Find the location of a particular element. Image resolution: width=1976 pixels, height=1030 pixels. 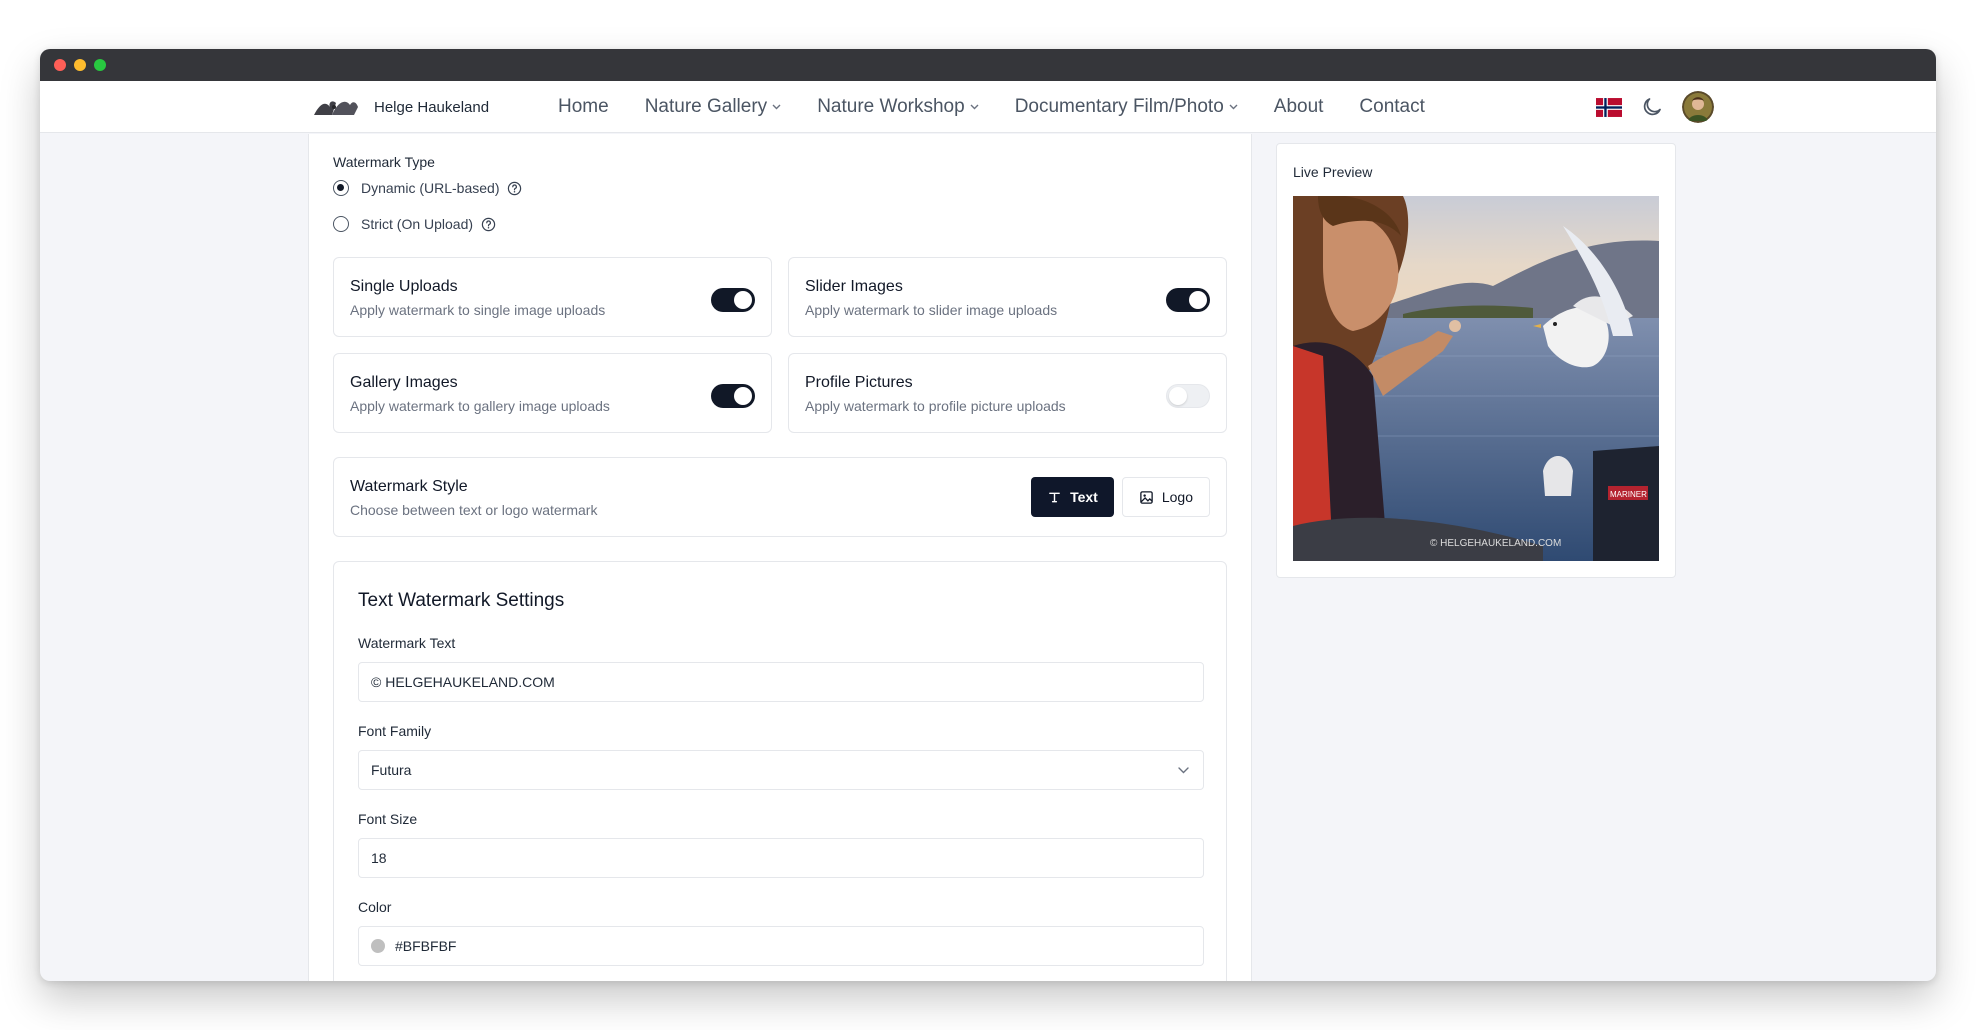

preview-watermark-text: © HELGEHAUKELAND.COM is located at coordinates (1495, 543).